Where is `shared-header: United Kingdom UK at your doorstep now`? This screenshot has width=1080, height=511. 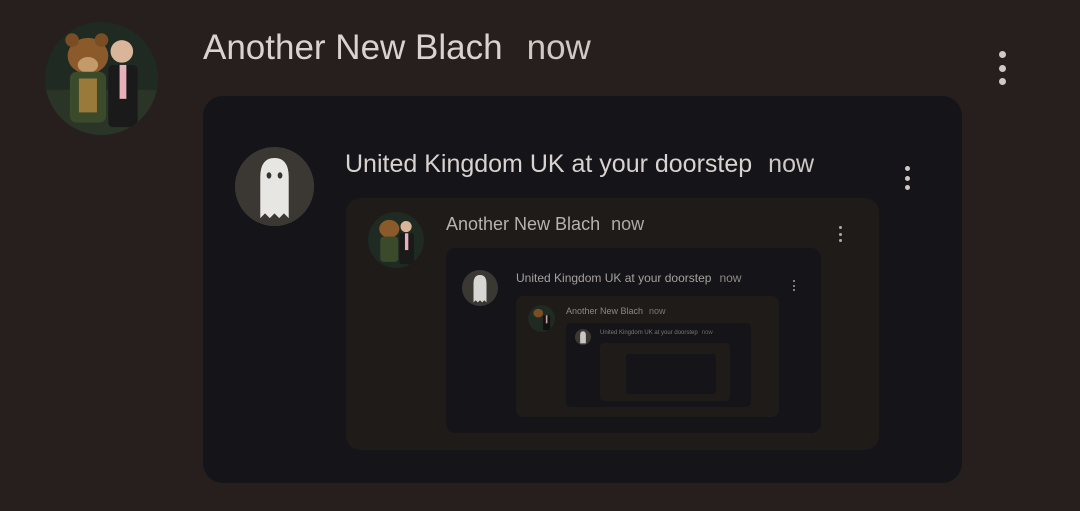
shared-header: United Kingdom UK at your doorstep now is located at coordinates (579, 164).